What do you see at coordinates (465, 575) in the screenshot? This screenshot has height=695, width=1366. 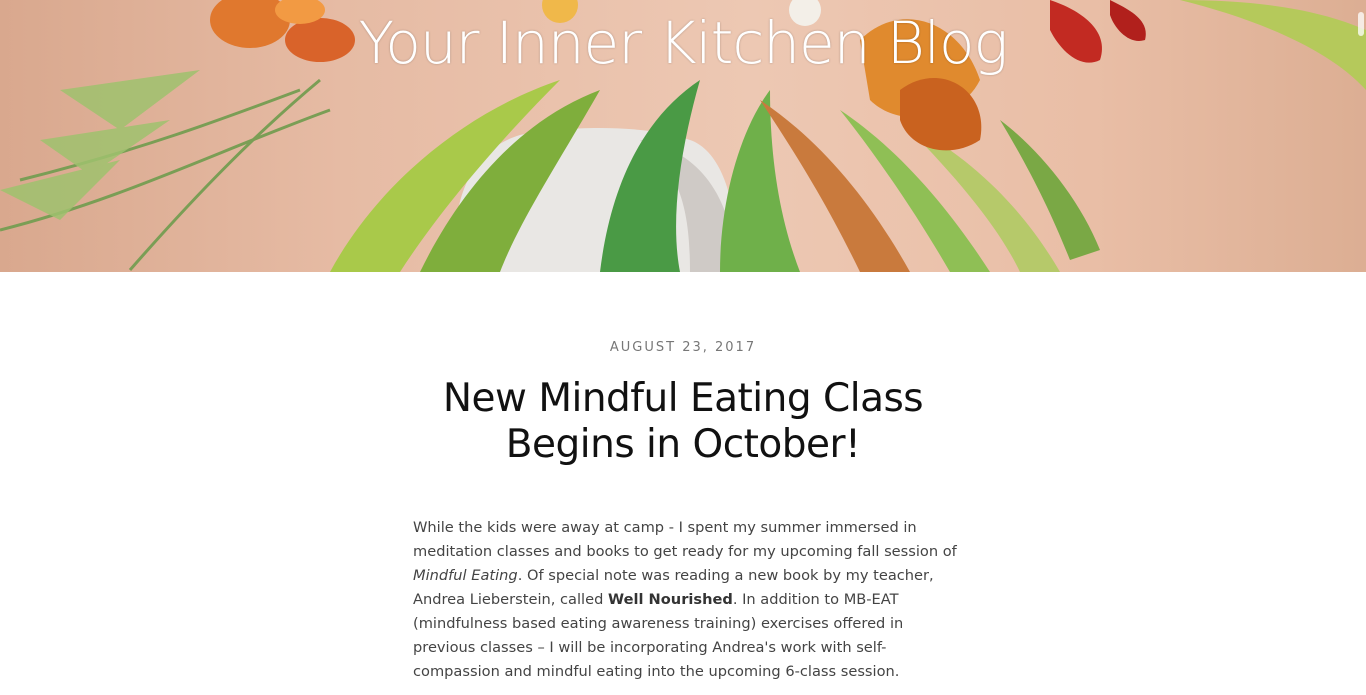 I see `emphasis-text: Mindful Eating` at bounding box center [465, 575].